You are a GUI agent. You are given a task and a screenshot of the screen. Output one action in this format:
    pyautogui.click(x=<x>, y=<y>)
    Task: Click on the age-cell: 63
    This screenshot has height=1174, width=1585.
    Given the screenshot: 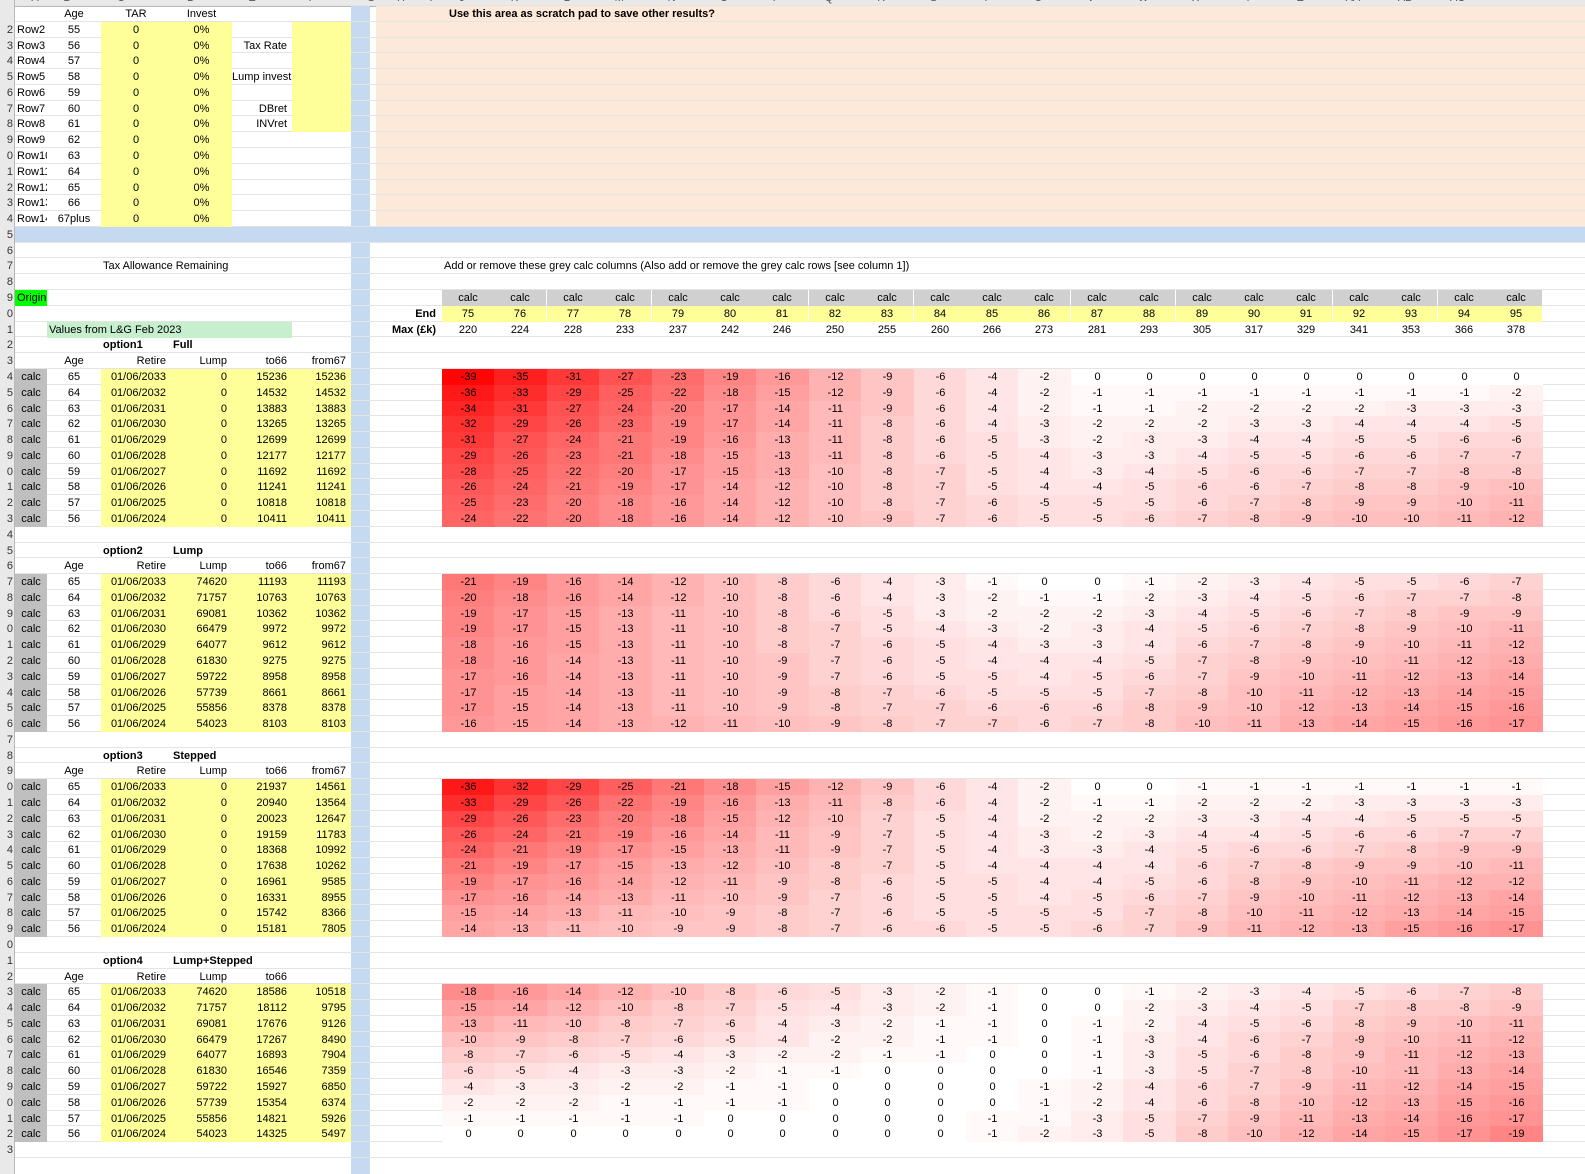 What is the action you would take?
    pyautogui.click(x=74, y=1024)
    